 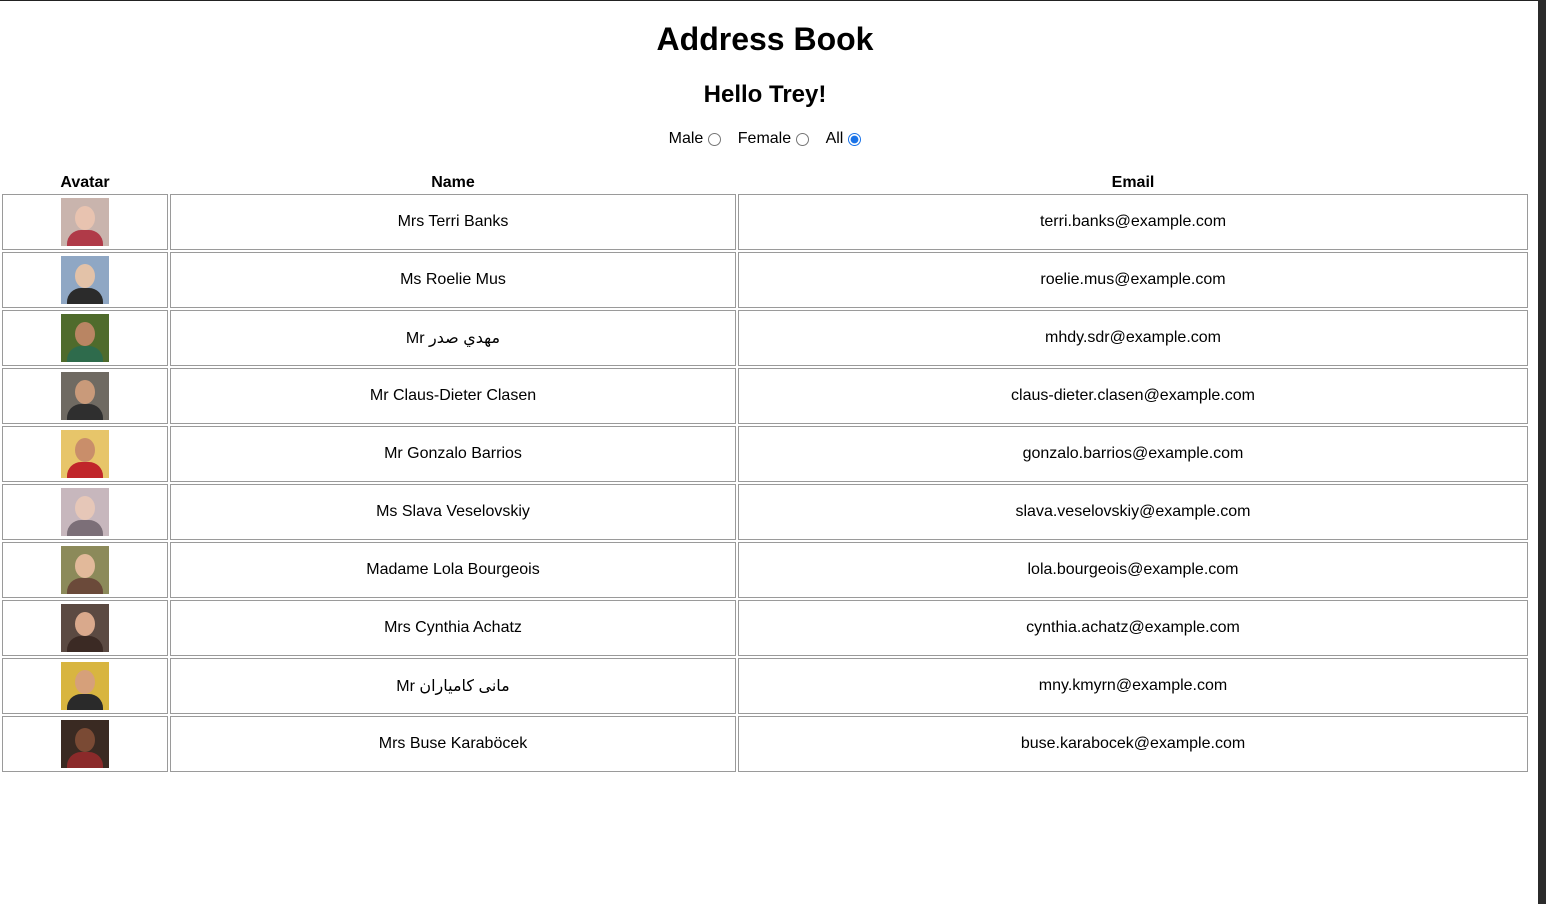 What do you see at coordinates (1133, 338) in the screenshot?
I see `contact-email: mhdy.sdr@example.com` at bounding box center [1133, 338].